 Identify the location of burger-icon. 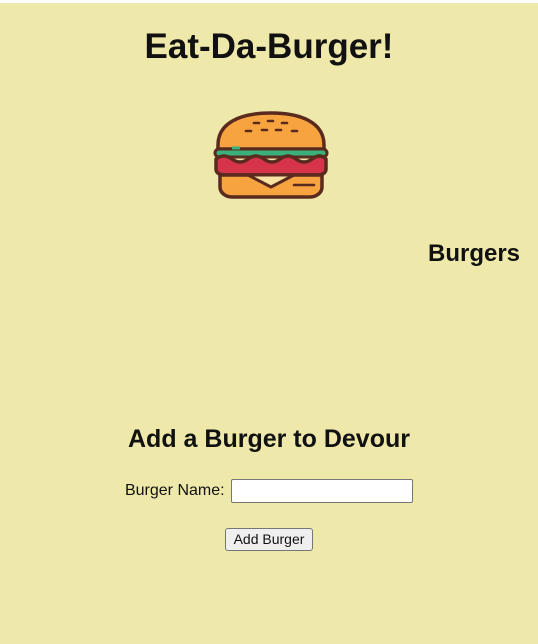
(271, 155).